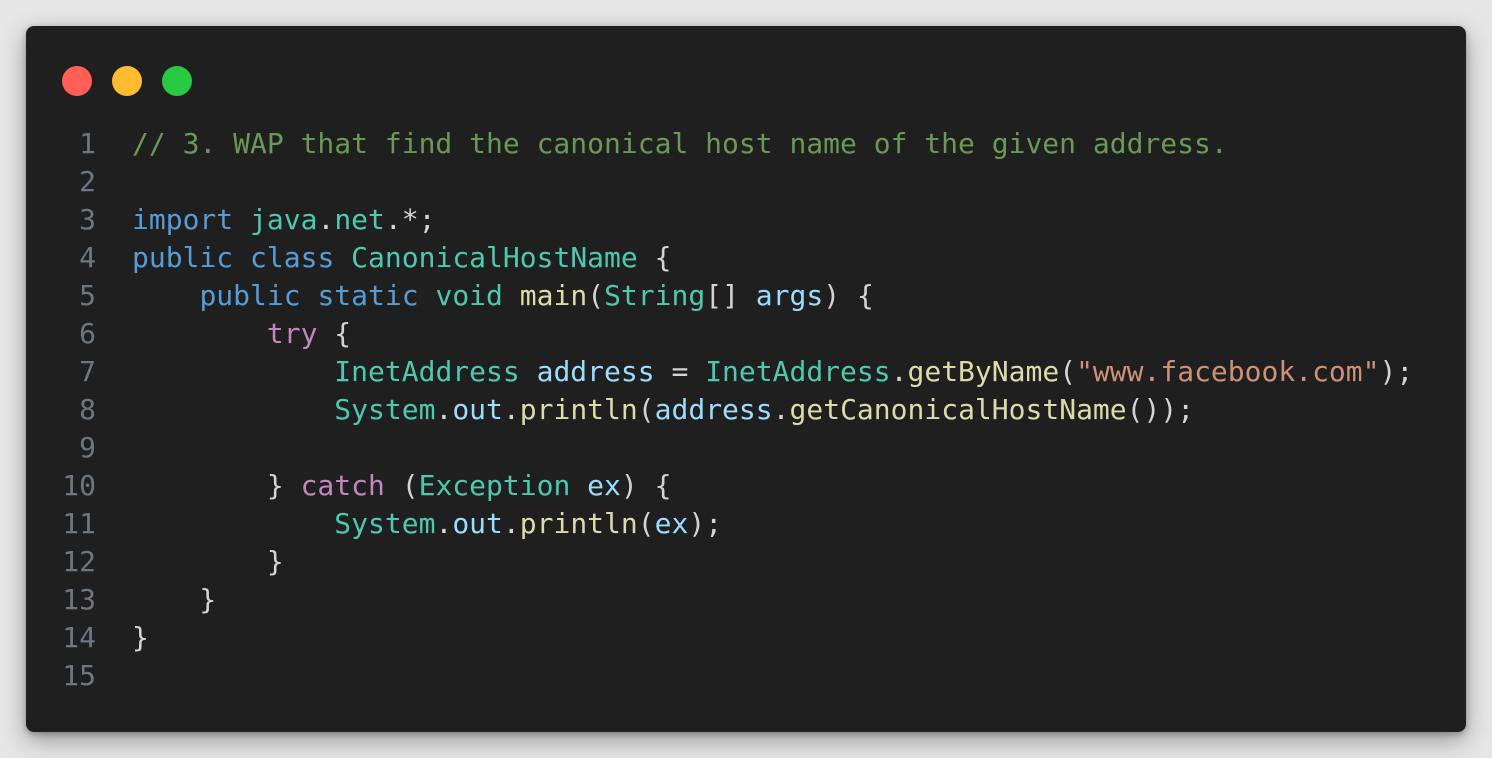 Image resolution: width=1492 pixels, height=758 pixels. I want to click on line-number: 8, so click(87, 409).